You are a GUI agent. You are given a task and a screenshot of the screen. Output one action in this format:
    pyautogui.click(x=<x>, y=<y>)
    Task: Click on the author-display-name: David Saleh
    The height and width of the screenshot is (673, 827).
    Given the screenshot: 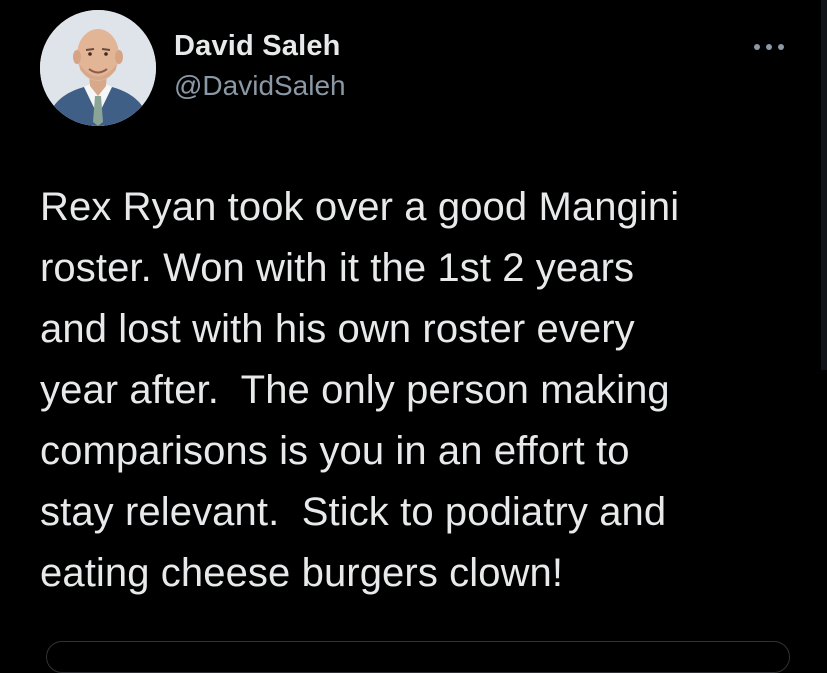 What is the action you would take?
    pyautogui.click(x=260, y=46)
    